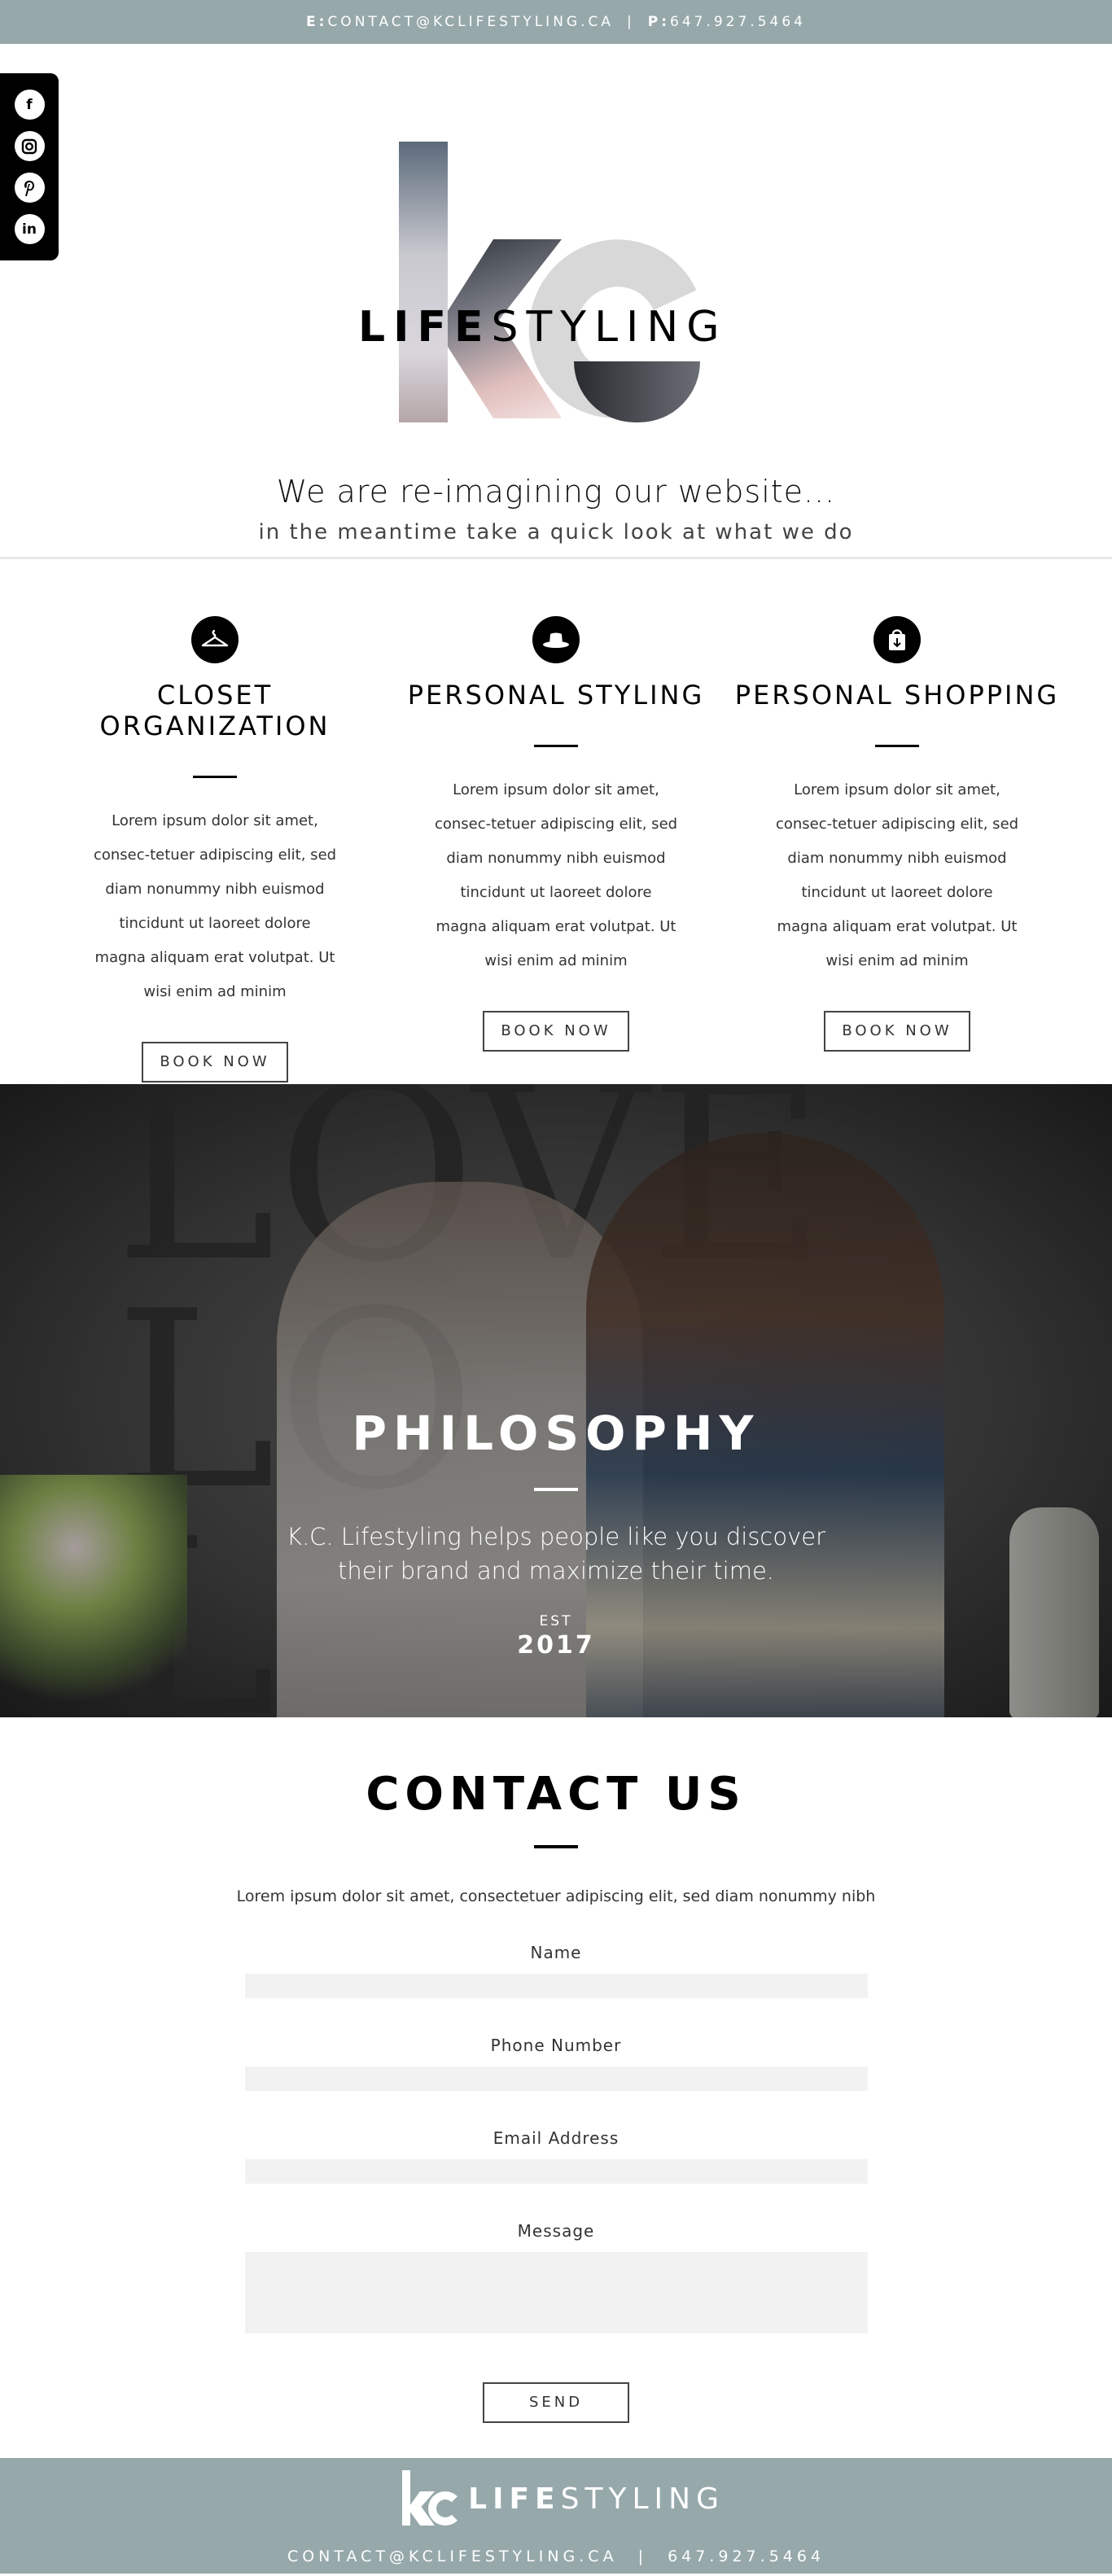  Describe the element at coordinates (423, 282) in the screenshot. I see `k-stem` at that location.